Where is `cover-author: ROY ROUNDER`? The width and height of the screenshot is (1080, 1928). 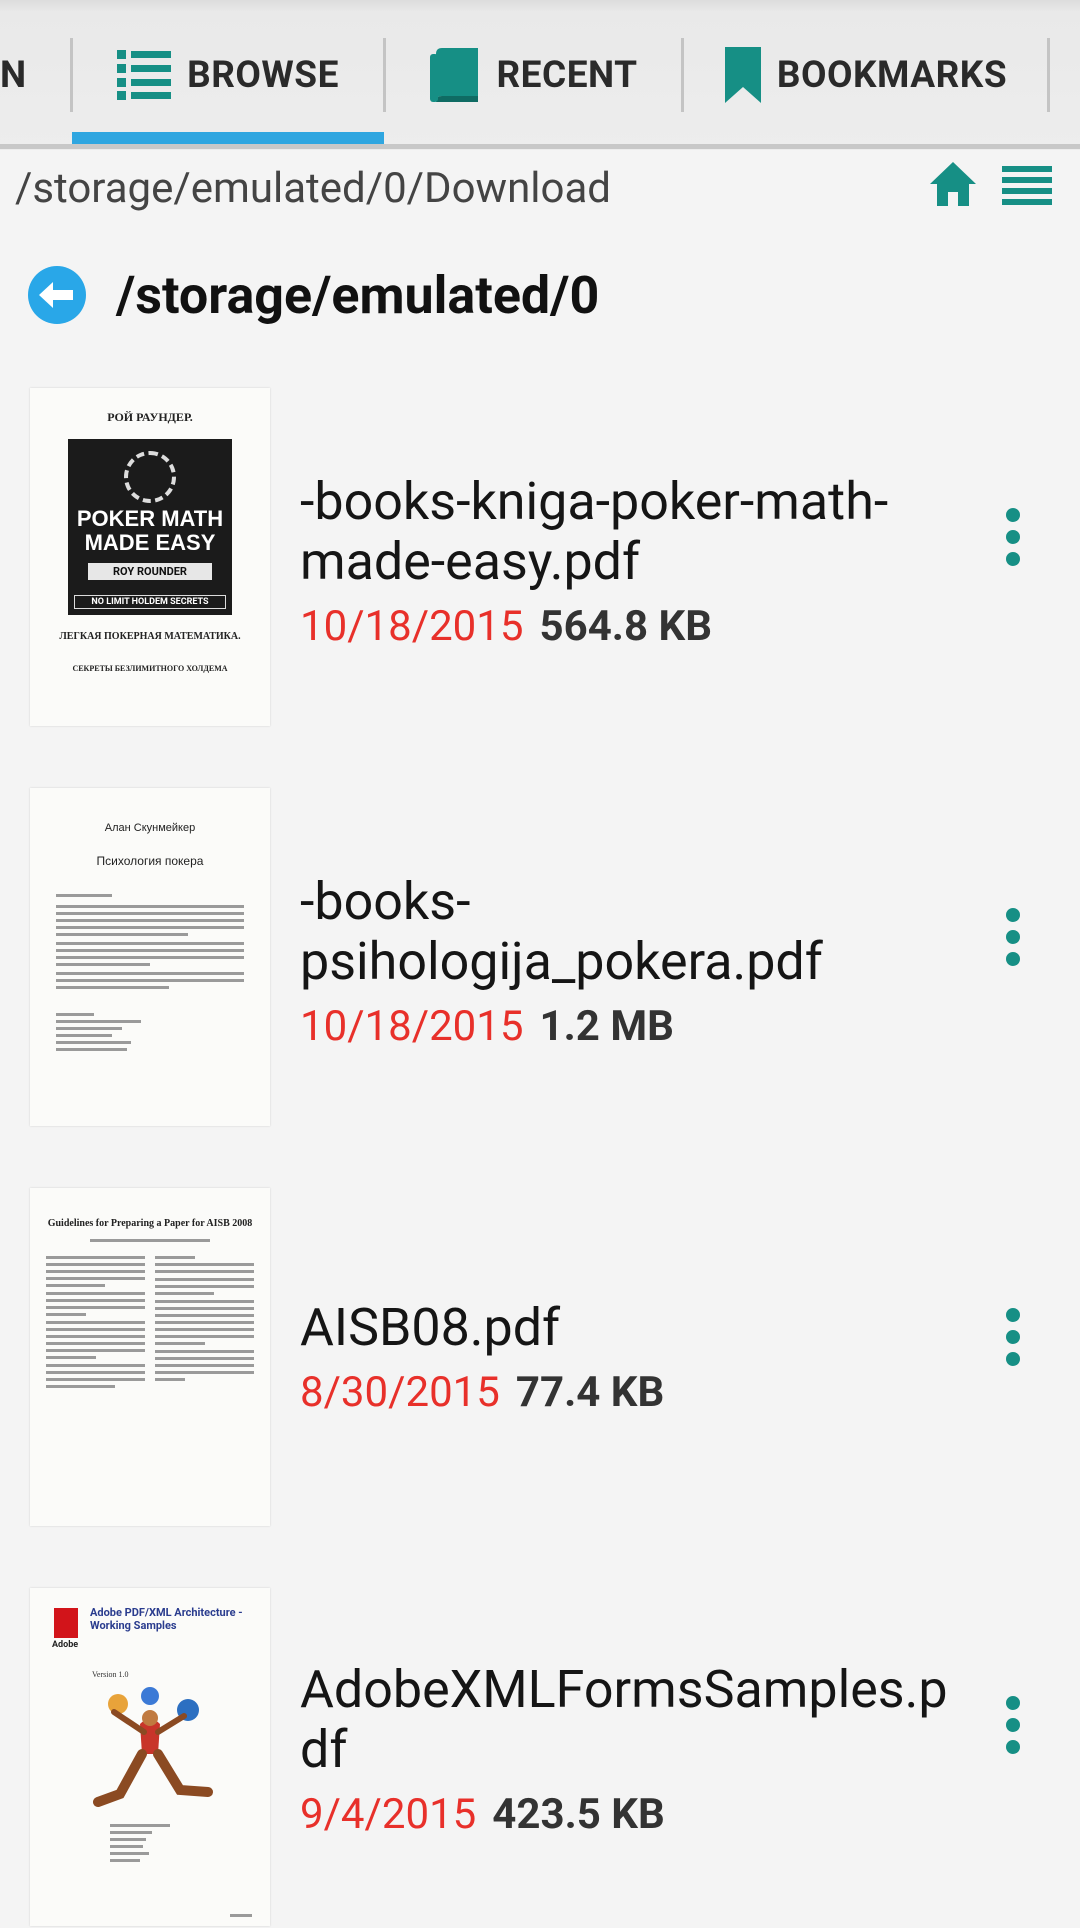
cover-author: ROY ROUNDER is located at coordinates (150, 571).